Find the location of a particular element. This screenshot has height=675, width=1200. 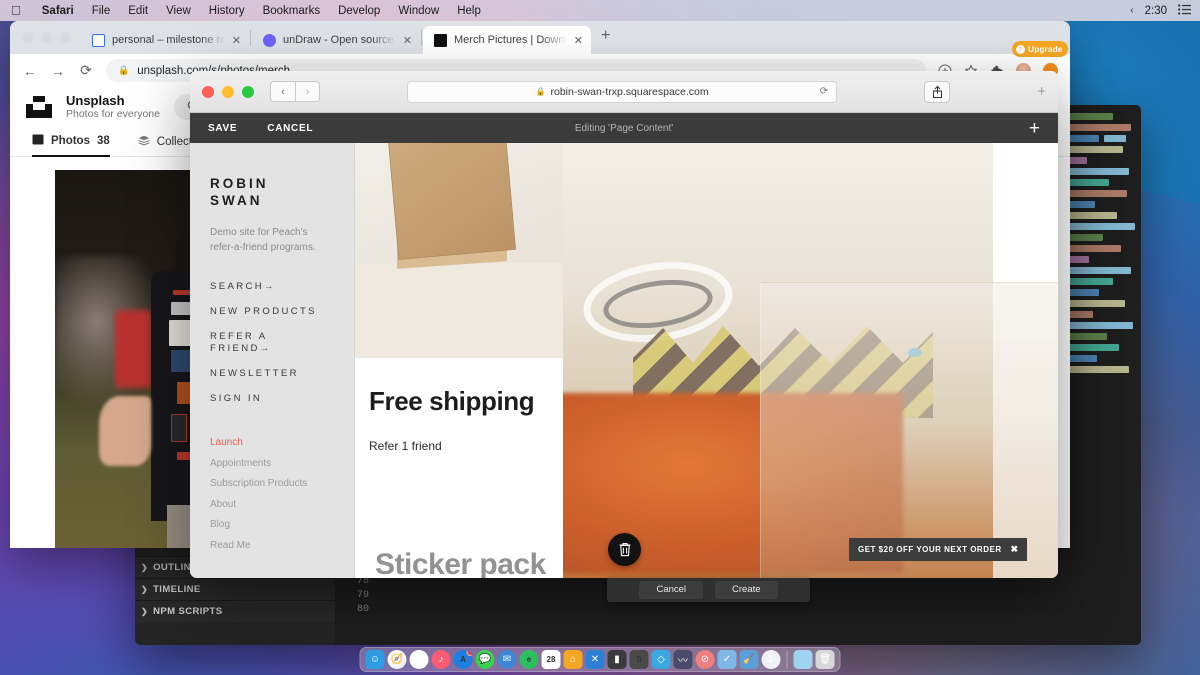

cancel-button: CANCEL is located at coordinates (290, 128).